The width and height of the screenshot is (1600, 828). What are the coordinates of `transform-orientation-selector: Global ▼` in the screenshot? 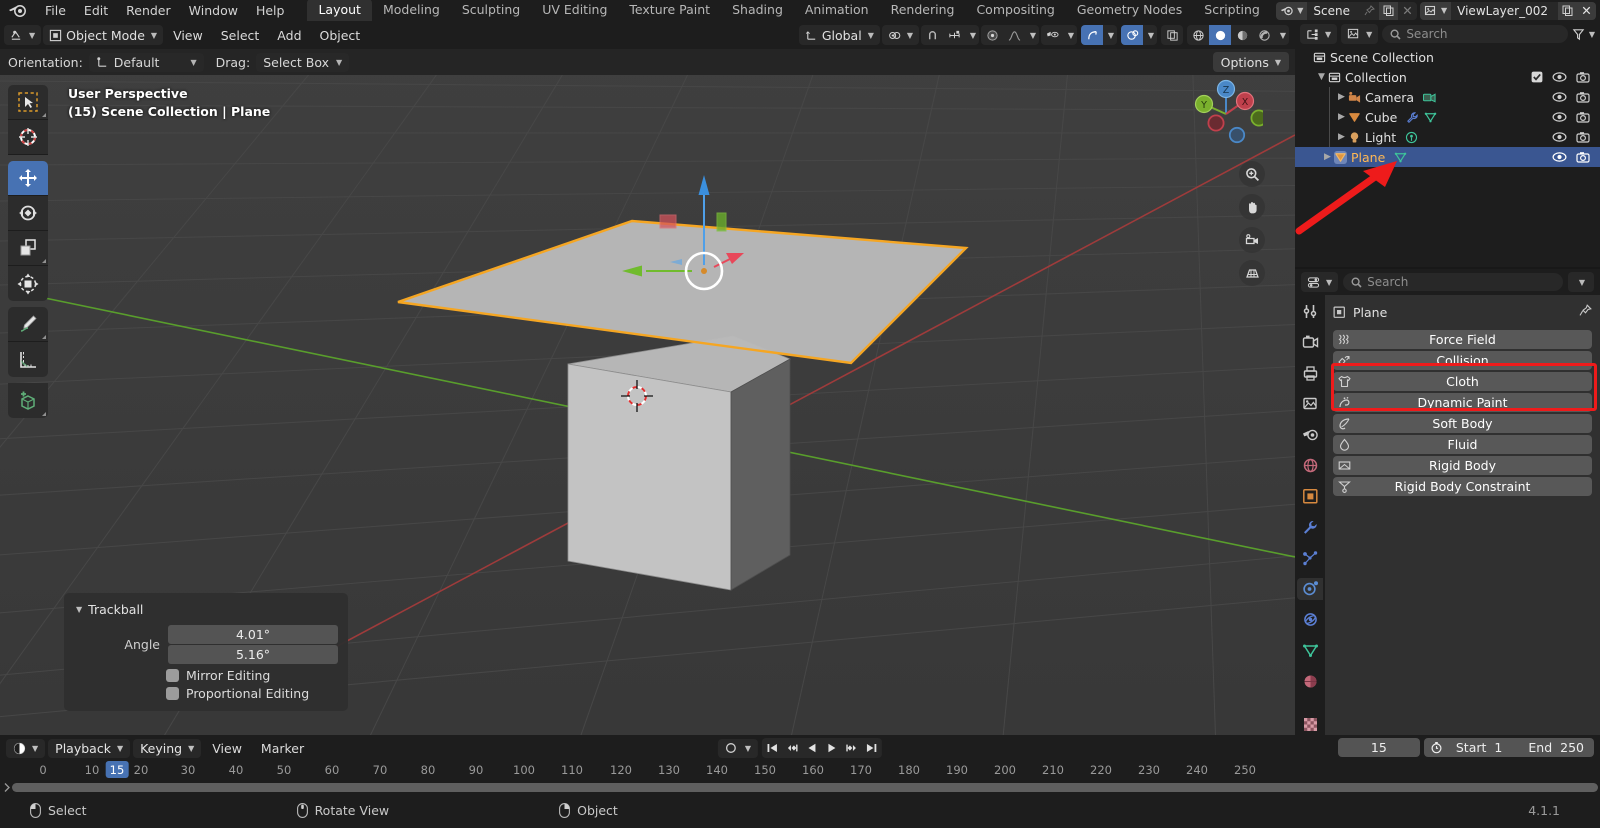 It's located at (839, 35).